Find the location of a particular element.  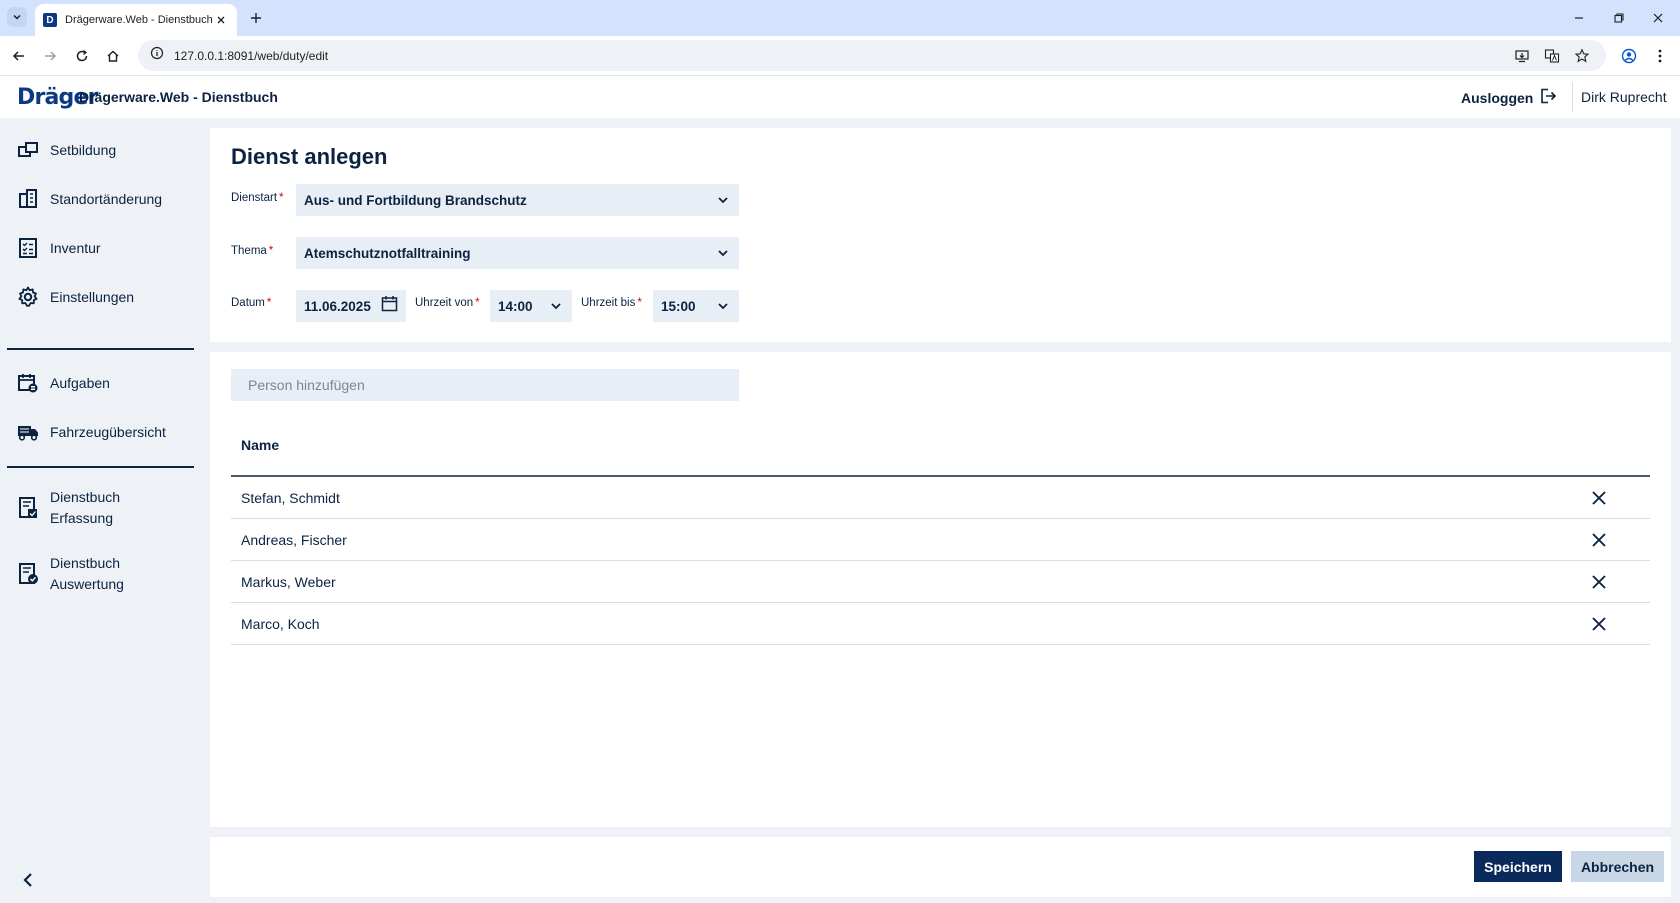

minimize-icon is located at coordinates (1579, 18).